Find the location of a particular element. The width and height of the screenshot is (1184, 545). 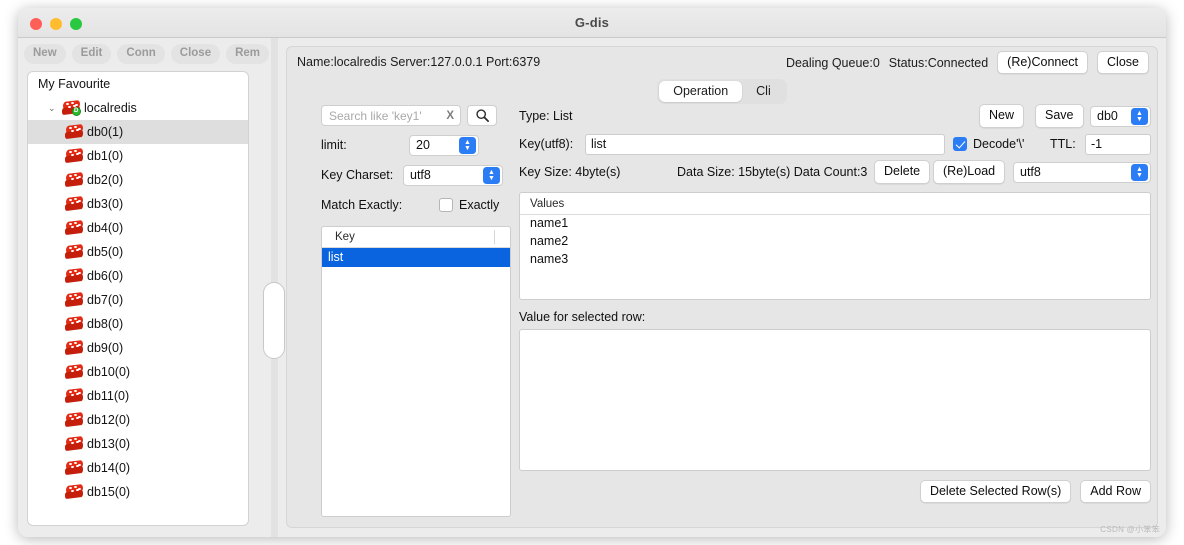

values-table: Values name1 name2 name3 is located at coordinates (835, 246).